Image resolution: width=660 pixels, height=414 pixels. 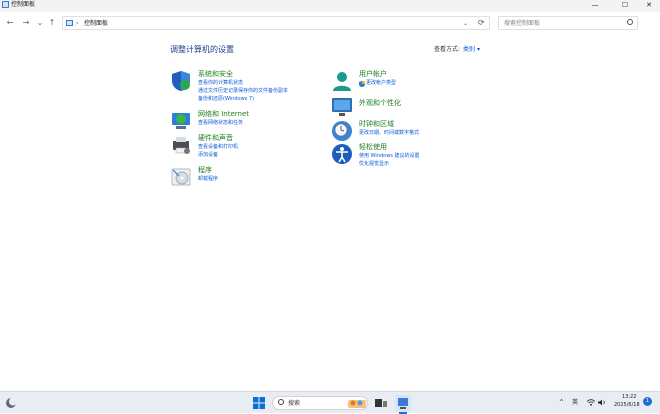 What do you see at coordinates (625, 5) in the screenshot?
I see `maximize-button: ☐` at bounding box center [625, 5].